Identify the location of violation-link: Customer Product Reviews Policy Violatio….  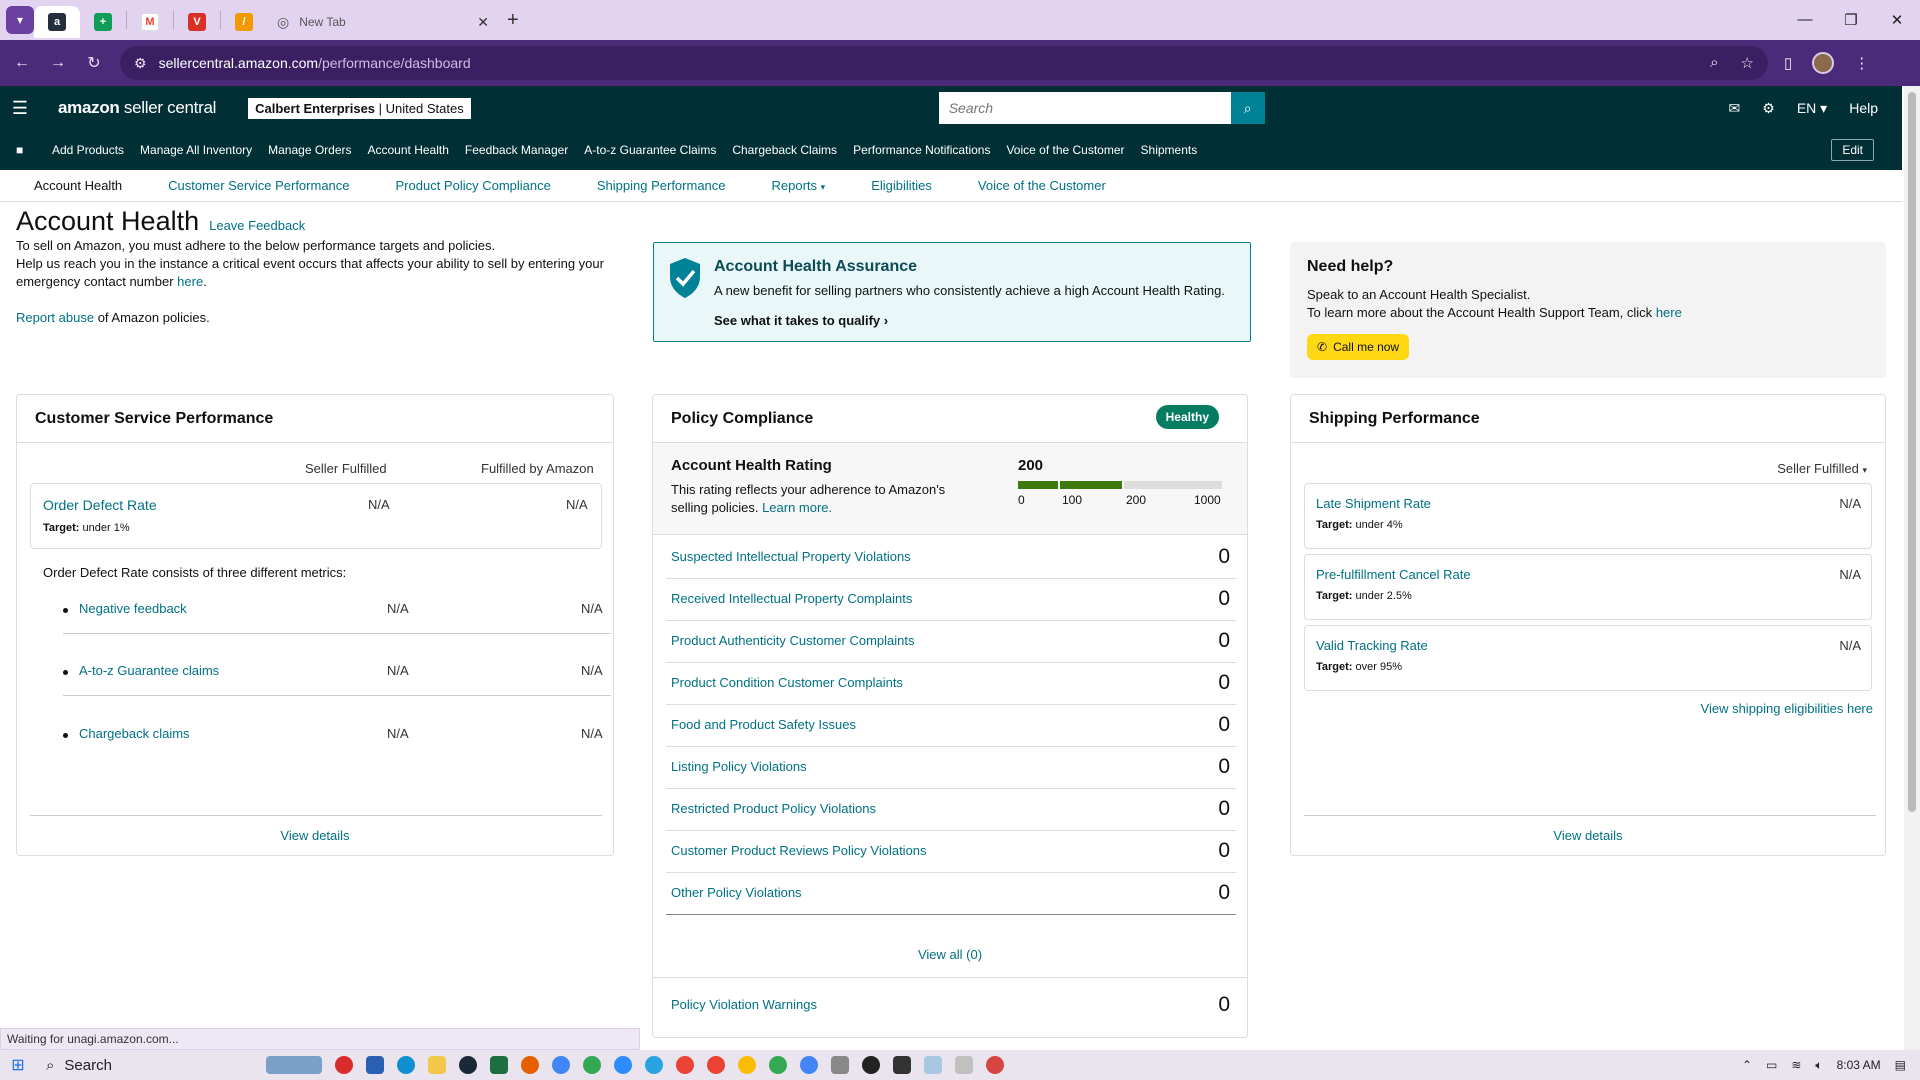
(799, 850).